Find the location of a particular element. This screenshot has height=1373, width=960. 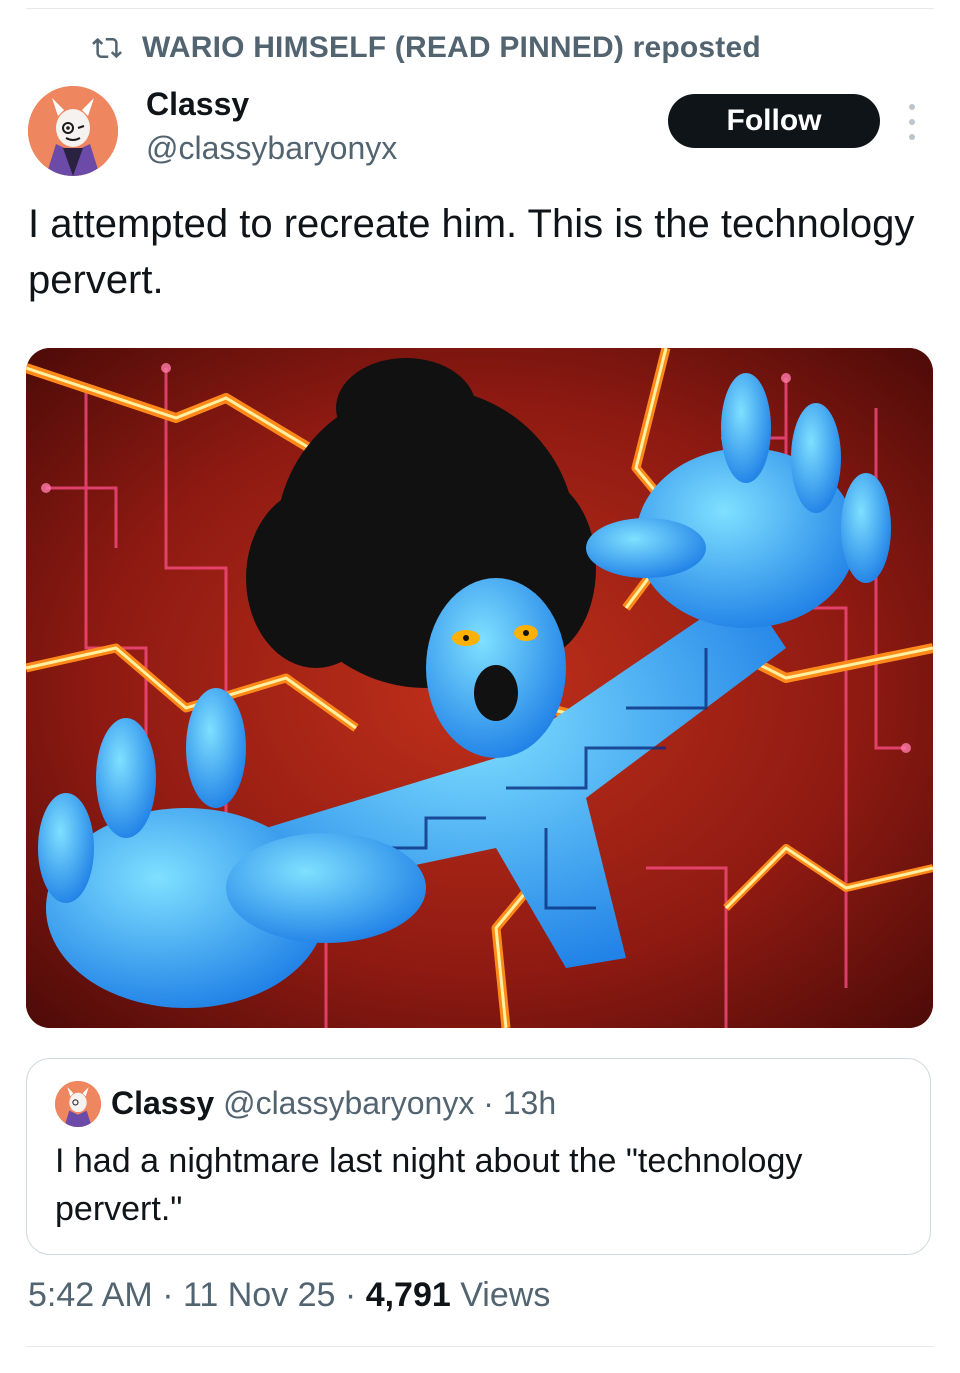

quote-header: Classy @classybaryonyx · 13h is located at coordinates (333, 1103).